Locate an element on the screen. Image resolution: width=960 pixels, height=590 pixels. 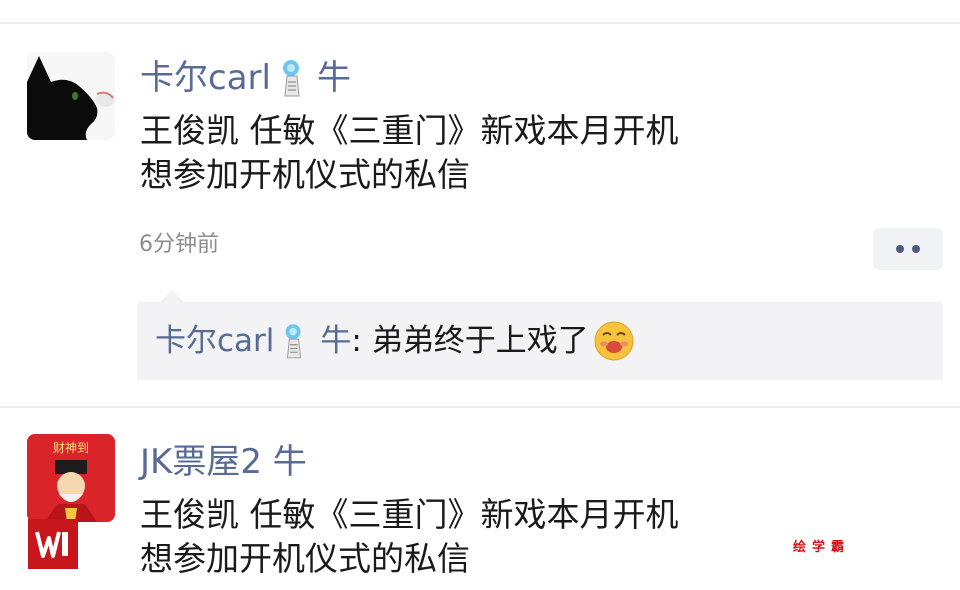
post-timestamp: 6分钟前 is located at coordinates (179, 244).